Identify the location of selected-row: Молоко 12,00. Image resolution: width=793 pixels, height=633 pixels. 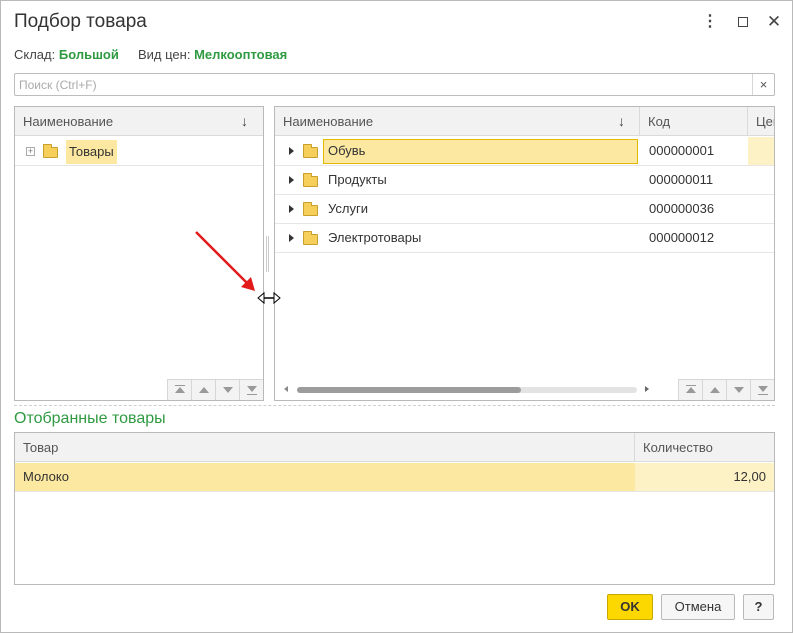
(394, 477).